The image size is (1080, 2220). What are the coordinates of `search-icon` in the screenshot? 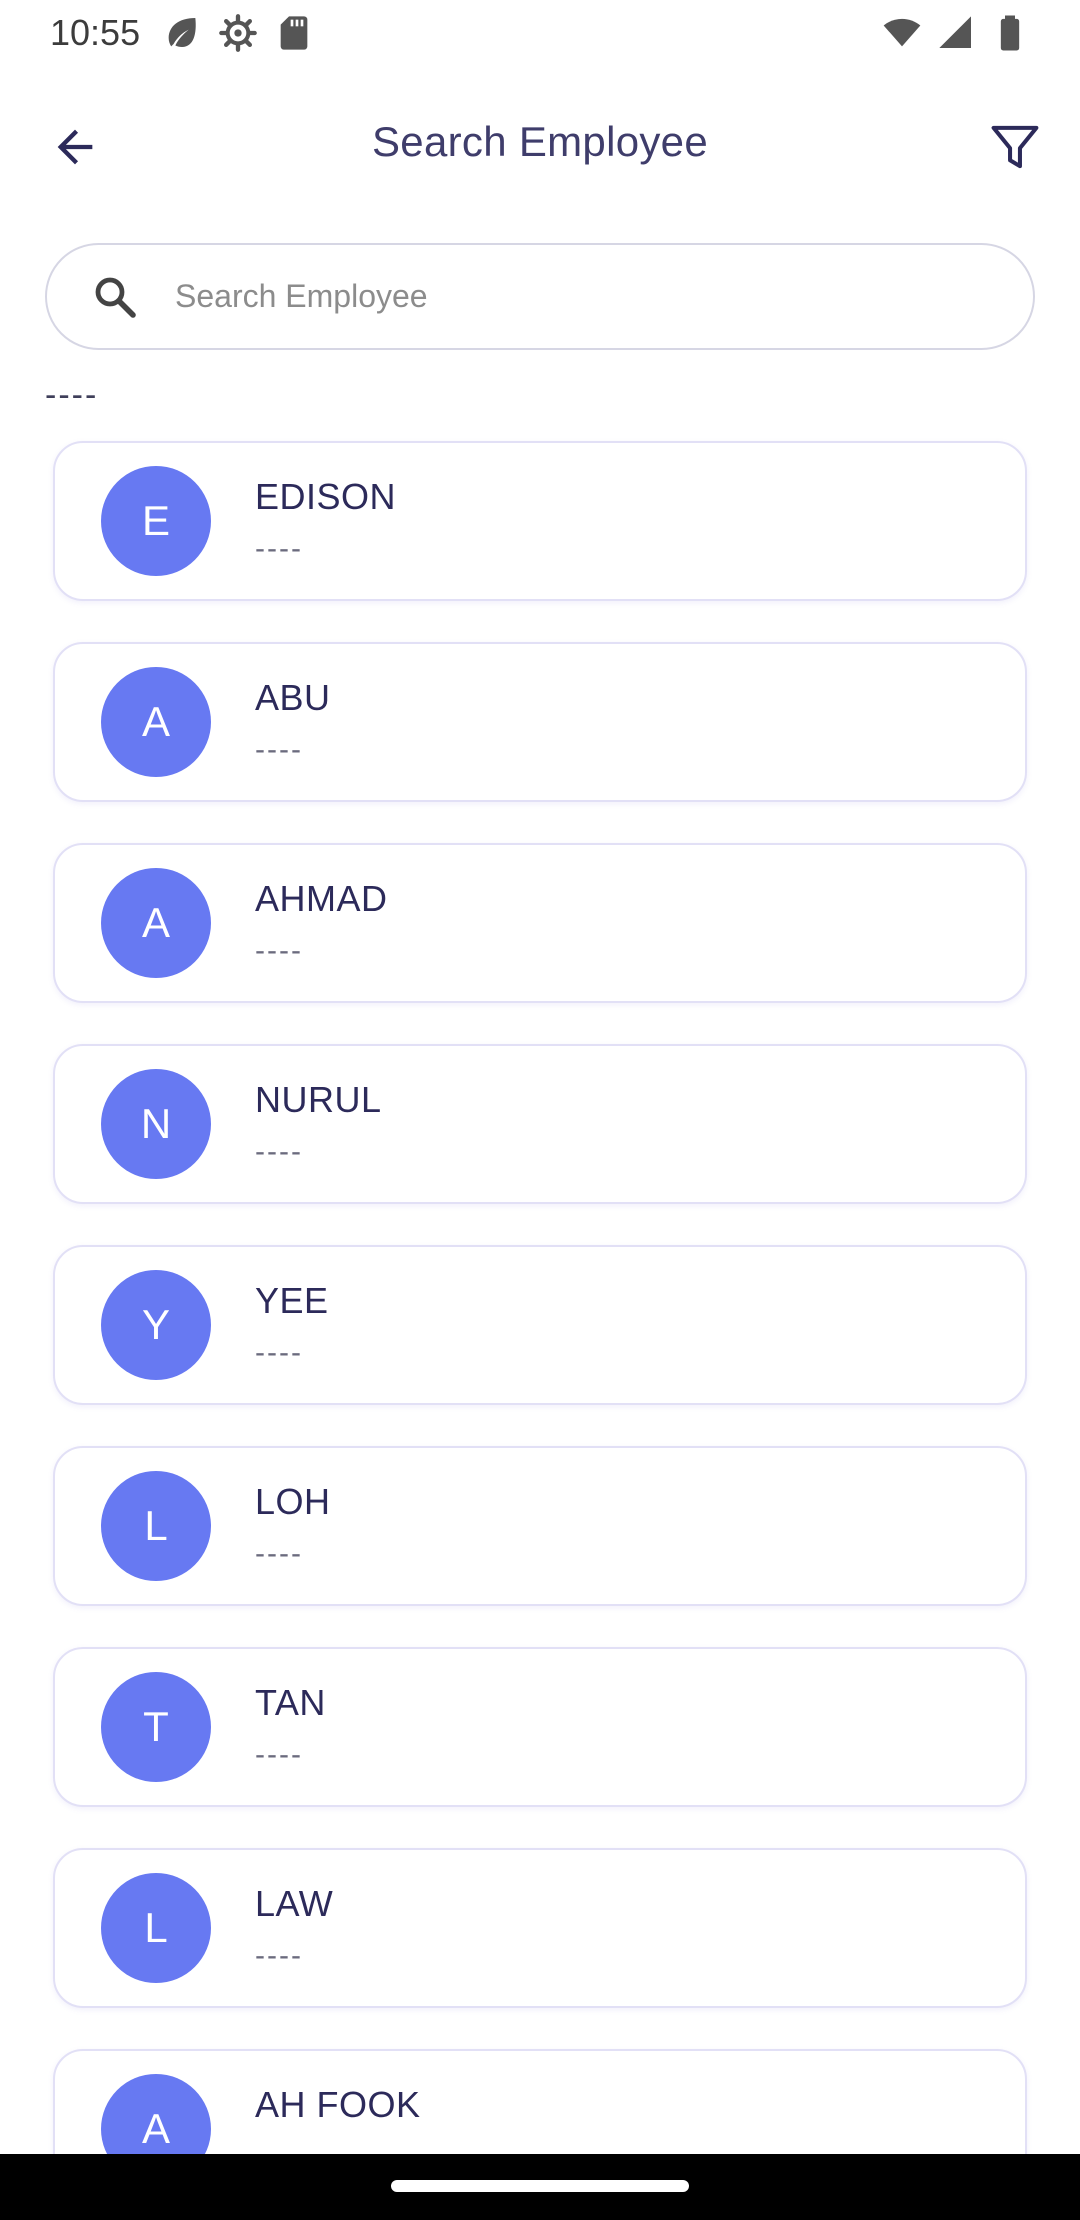 It's located at (115, 297).